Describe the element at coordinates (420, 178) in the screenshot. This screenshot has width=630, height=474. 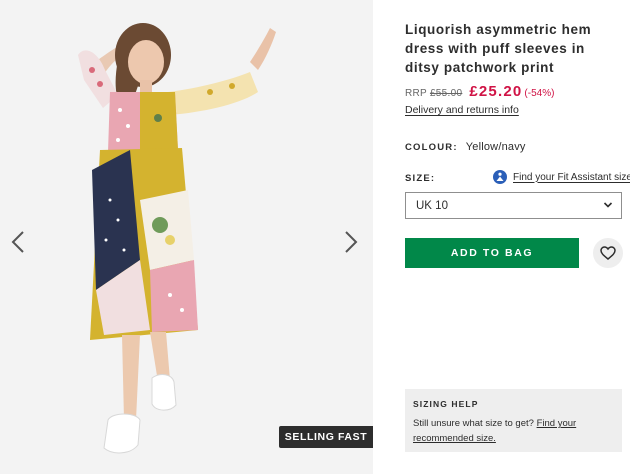
I see `size-label: SIZE:` at that location.